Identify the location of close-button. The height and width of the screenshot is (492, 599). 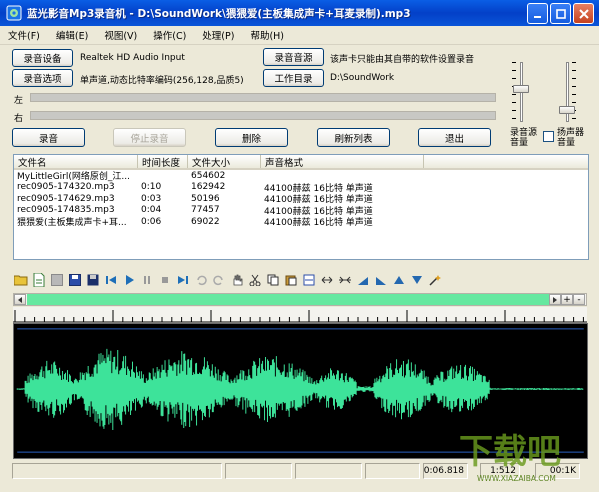
(583, 13).